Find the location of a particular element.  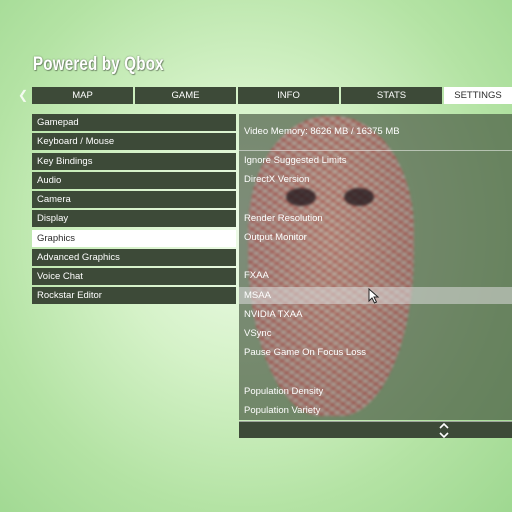

panel-footer is located at coordinates (375, 430).